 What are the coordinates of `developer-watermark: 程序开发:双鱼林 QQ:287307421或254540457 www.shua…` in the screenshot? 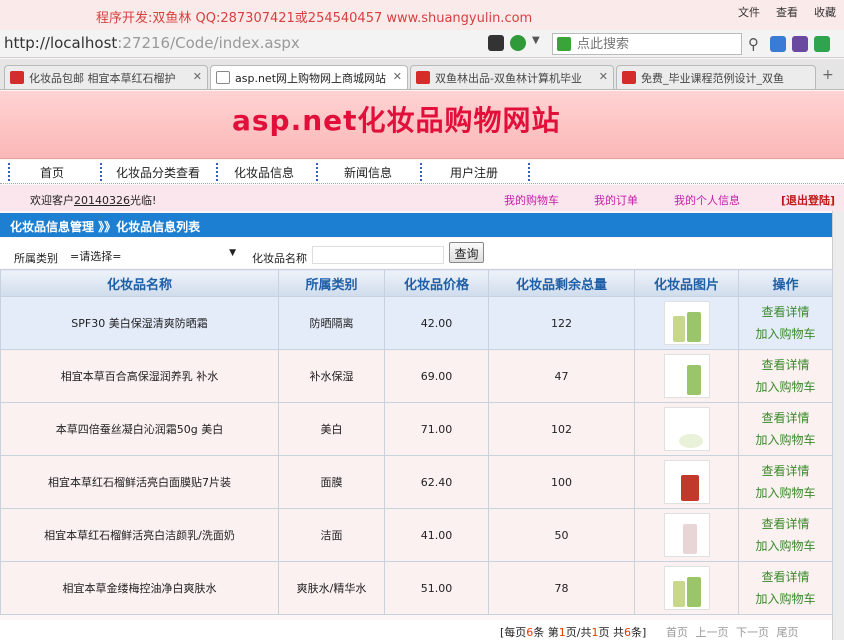 It's located at (314, 18).